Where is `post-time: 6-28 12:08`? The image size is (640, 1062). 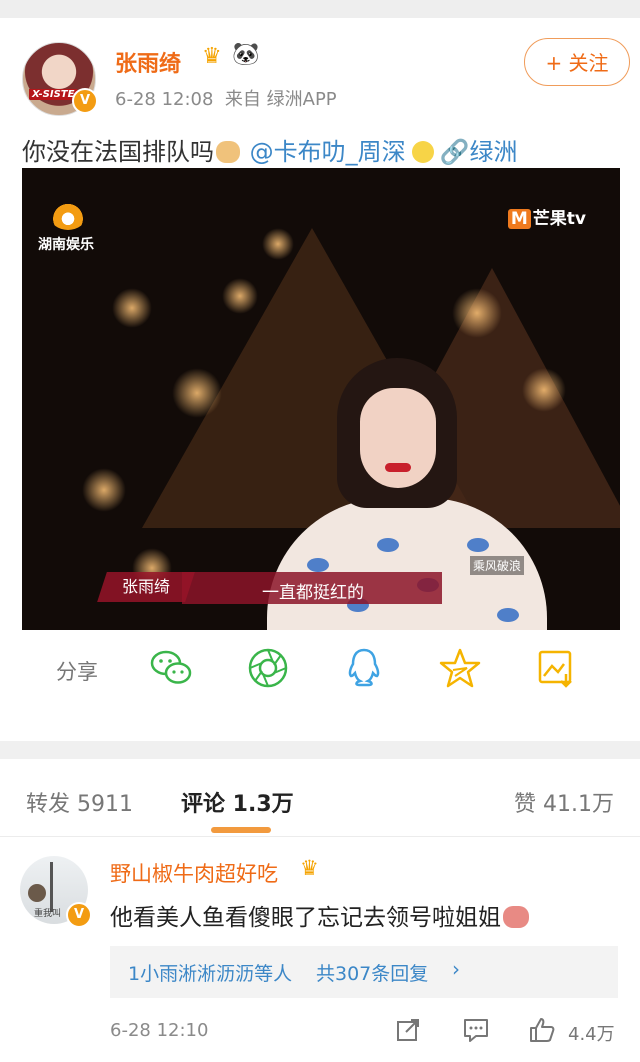
post-time: 6-28 12:08 is located at coordinates (164, 99).